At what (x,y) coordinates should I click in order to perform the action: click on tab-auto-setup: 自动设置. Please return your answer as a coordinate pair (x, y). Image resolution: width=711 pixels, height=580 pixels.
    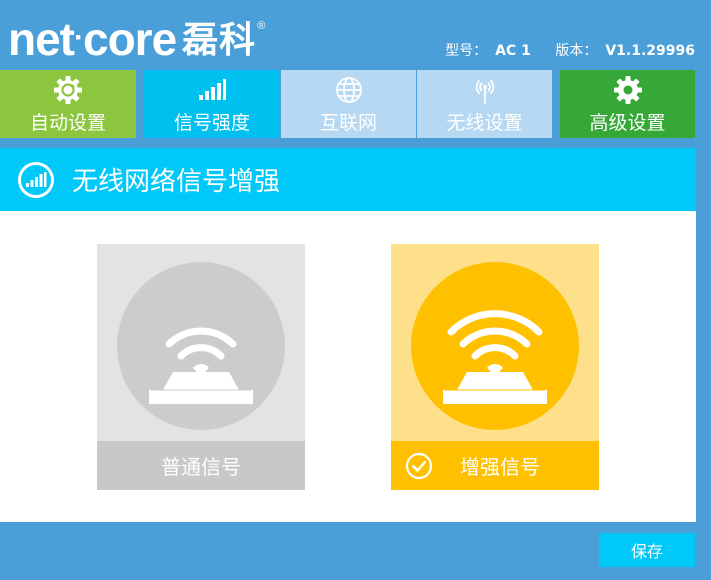
    Looking at the image, I should click on (68, 104).